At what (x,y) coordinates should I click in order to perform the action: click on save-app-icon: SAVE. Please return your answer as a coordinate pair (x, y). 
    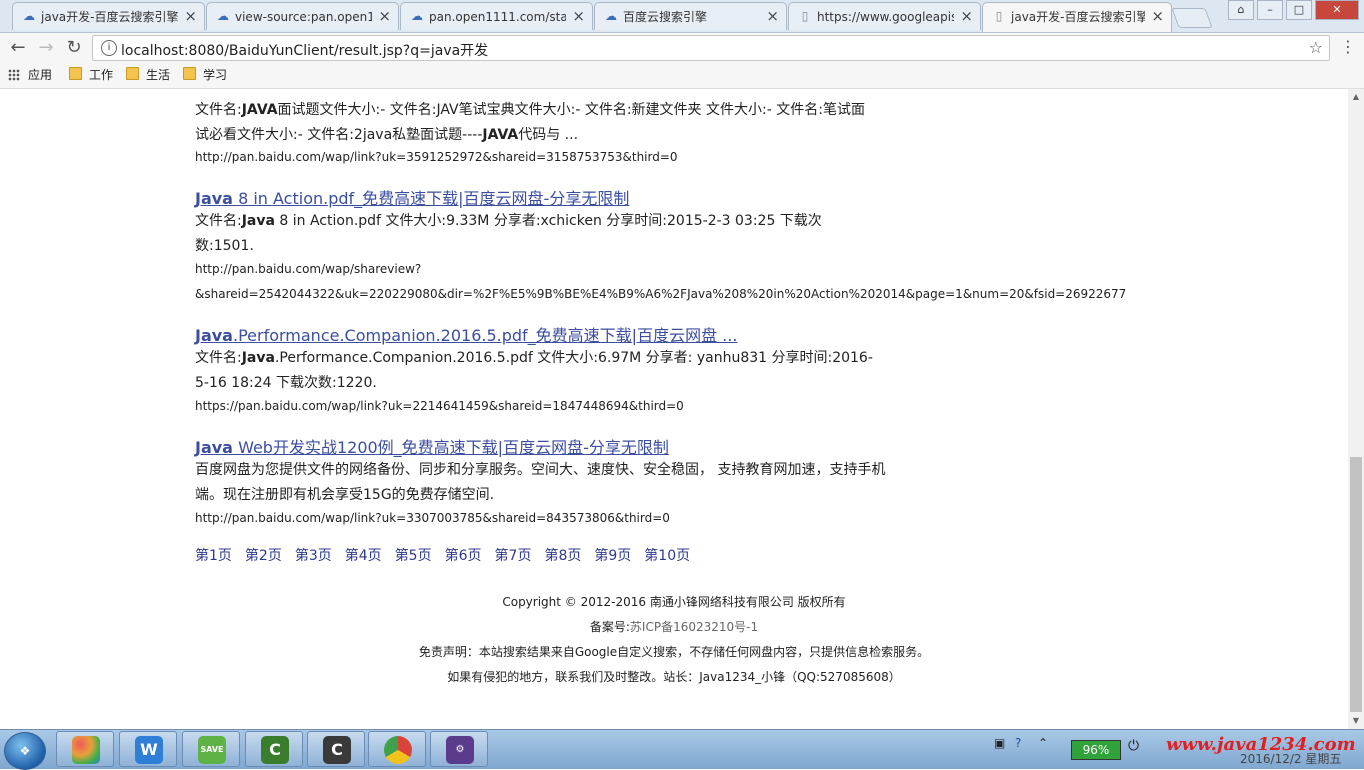
    Looking at the image, I should click on (212, 750).